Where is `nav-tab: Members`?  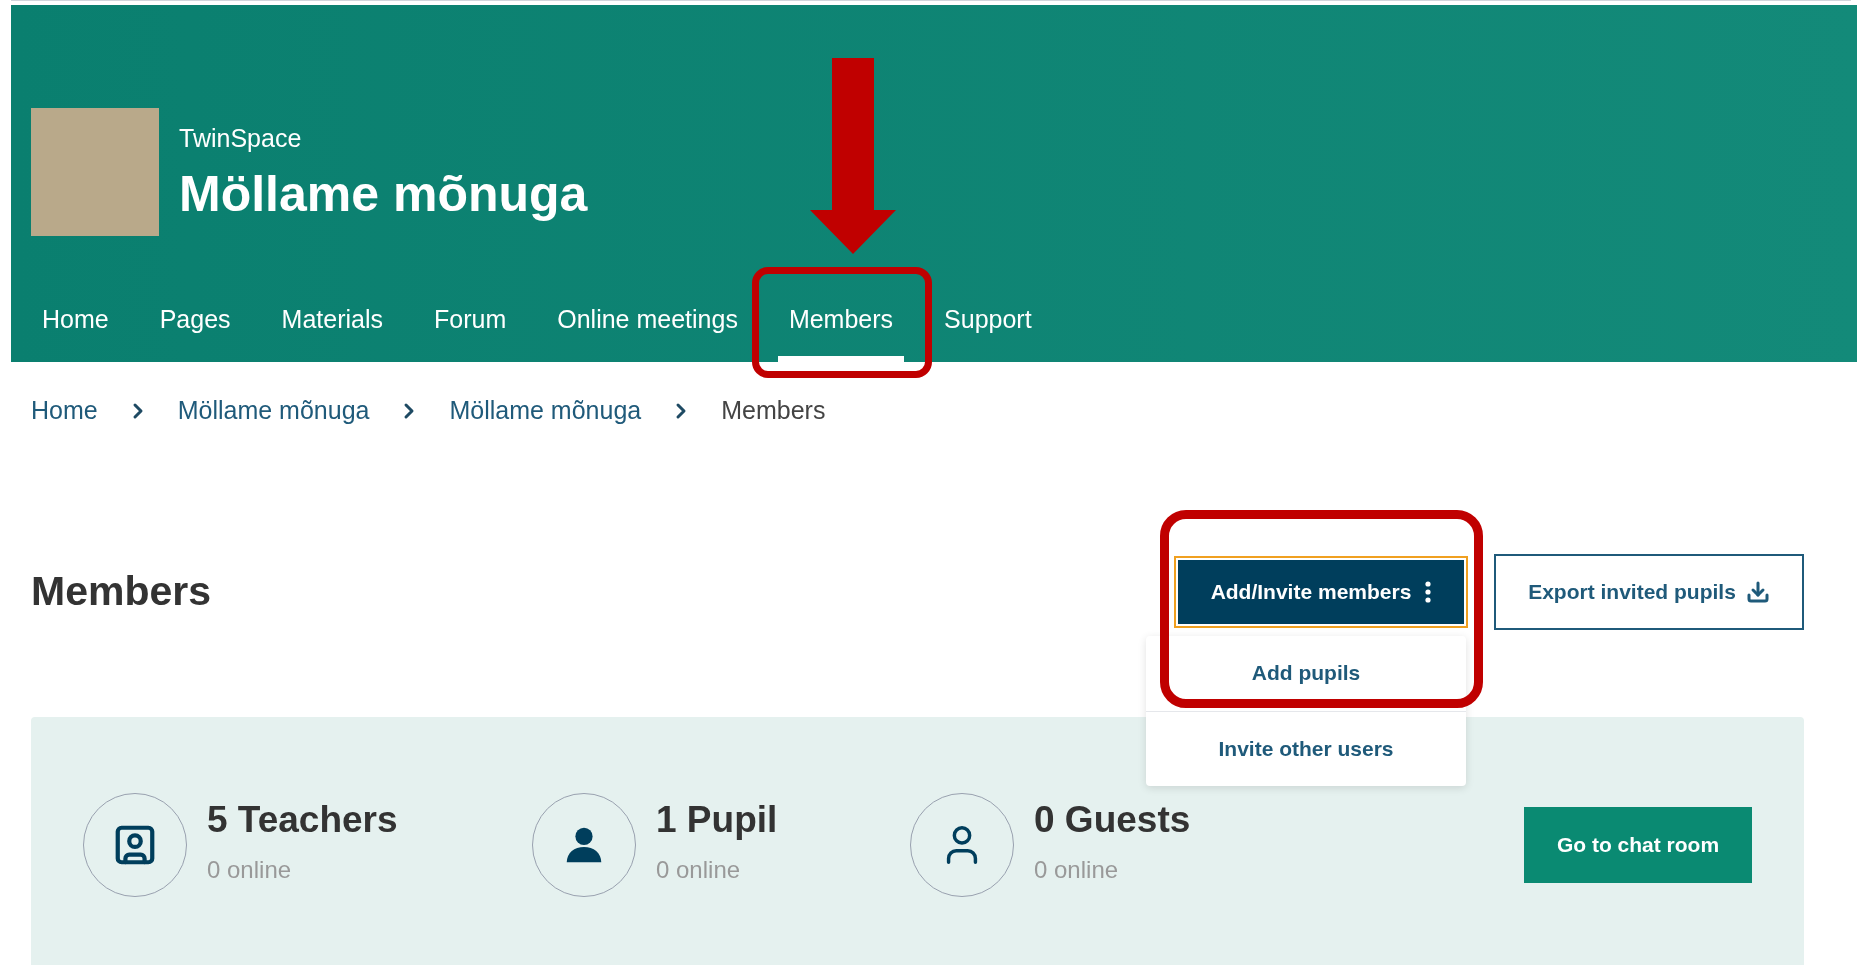 nav-tab: Members is located at coordinates (841, 328).